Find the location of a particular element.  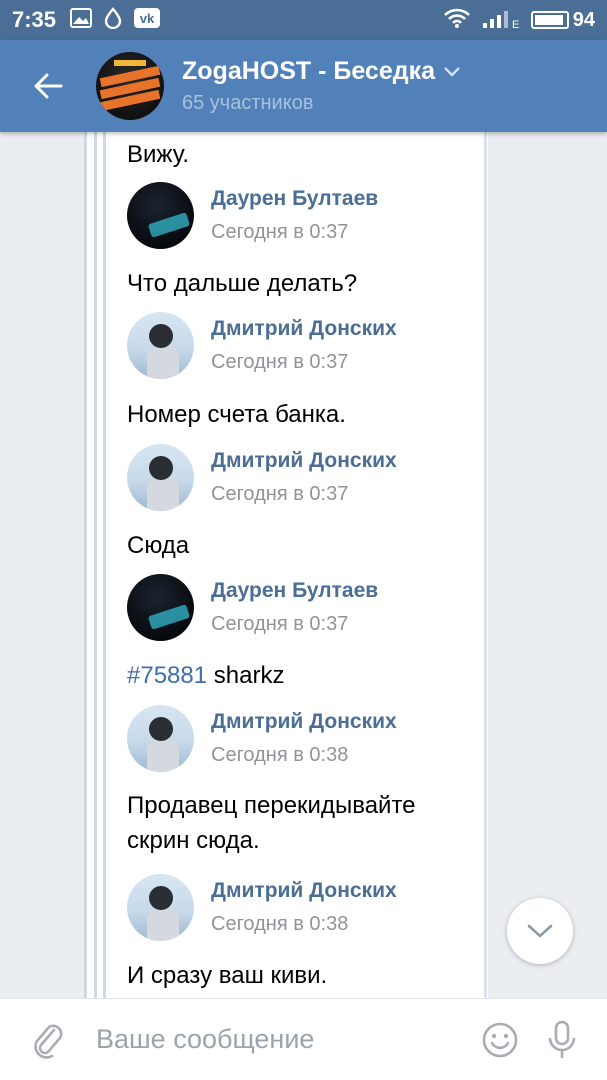

participants-count: 65 участников is located at coordinates (248, 103).